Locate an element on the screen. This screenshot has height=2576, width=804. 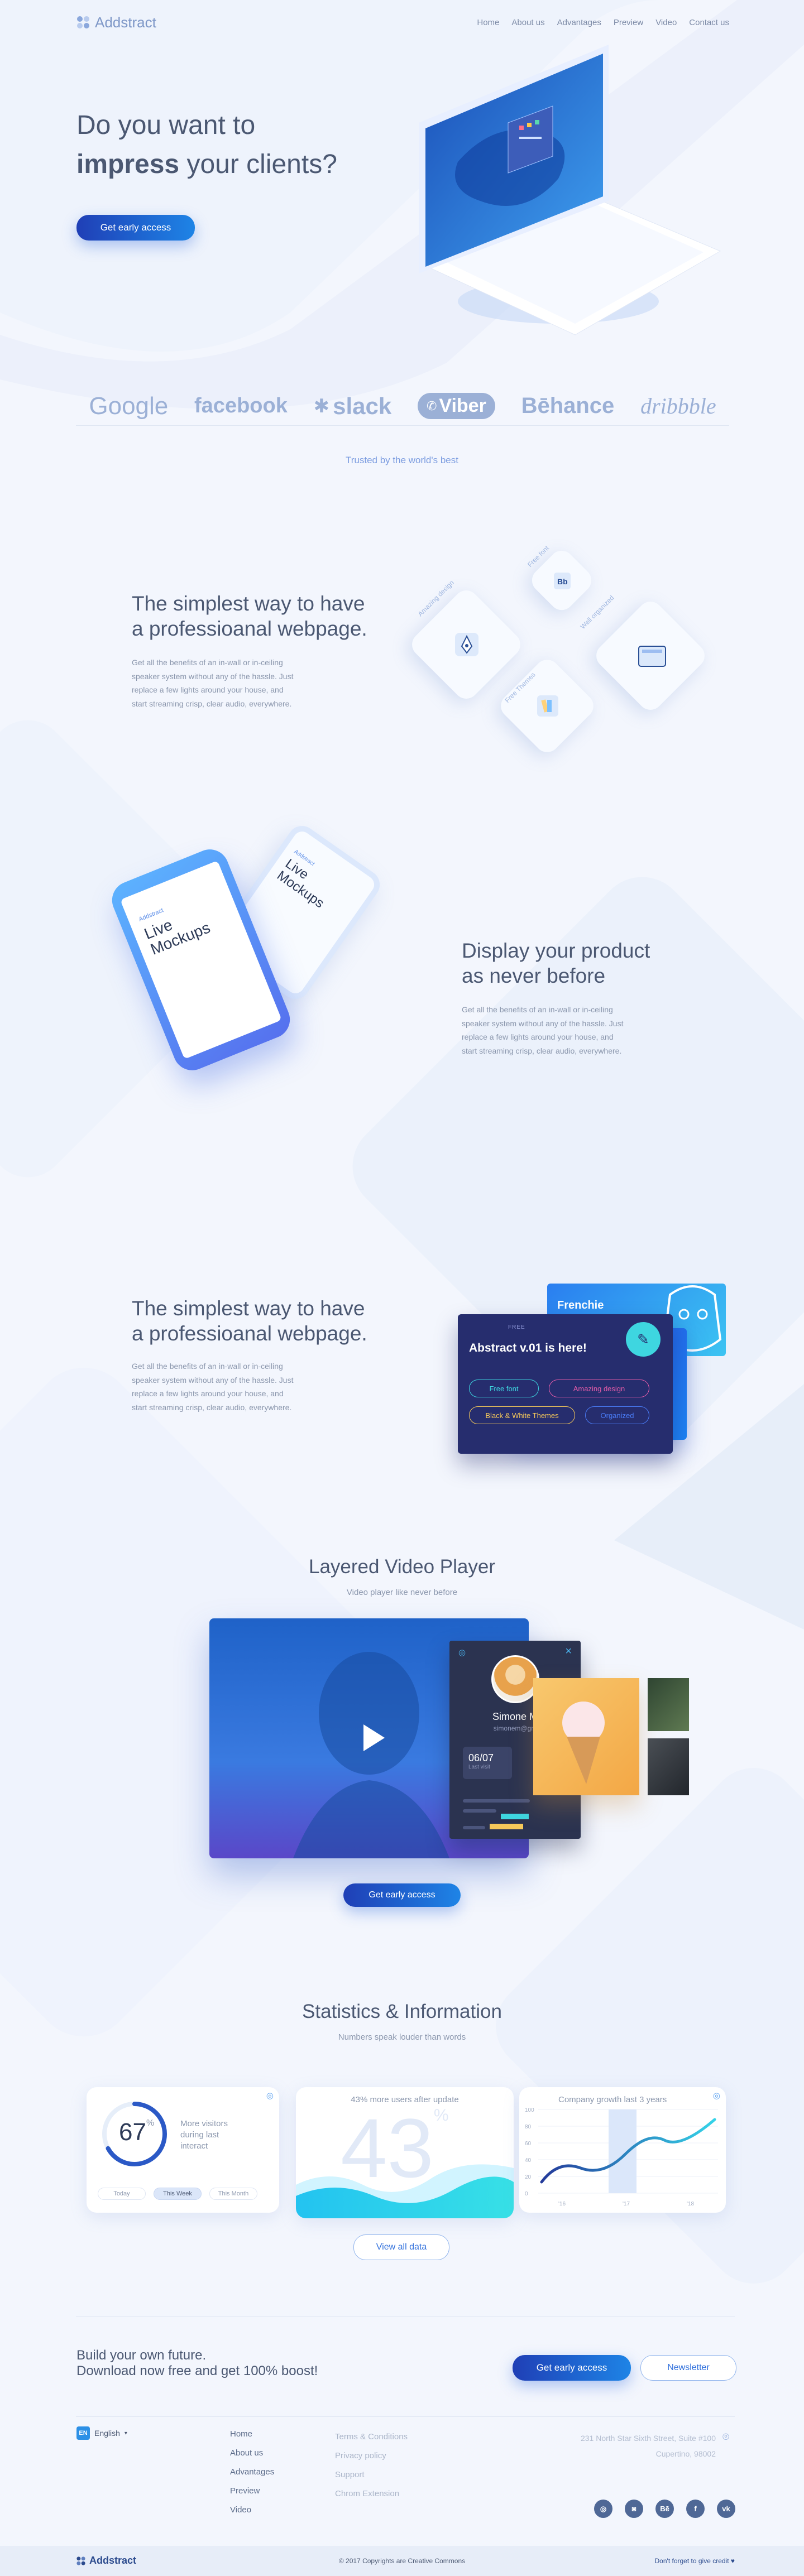
avatar is located at coordinates (515, 1679).